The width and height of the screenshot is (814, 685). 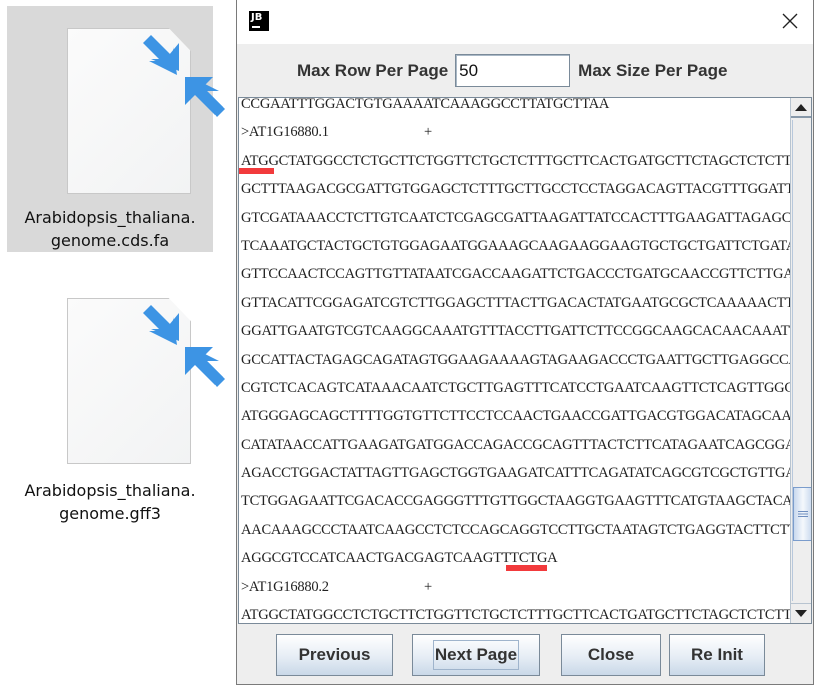 I want to click on next-page-label: Next Page, so click(x=476, y=655).